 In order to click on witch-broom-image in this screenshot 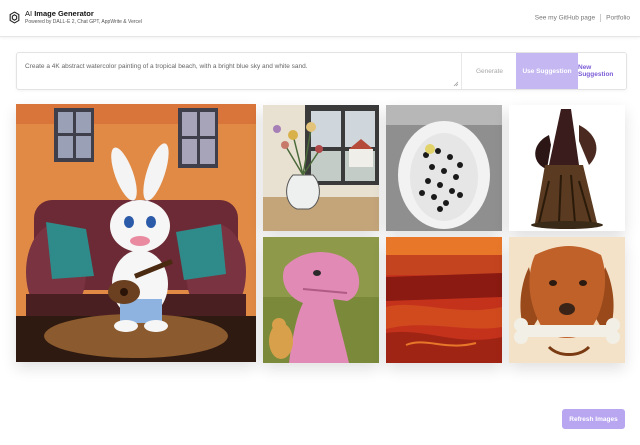, I will do `click(567, 168)`.